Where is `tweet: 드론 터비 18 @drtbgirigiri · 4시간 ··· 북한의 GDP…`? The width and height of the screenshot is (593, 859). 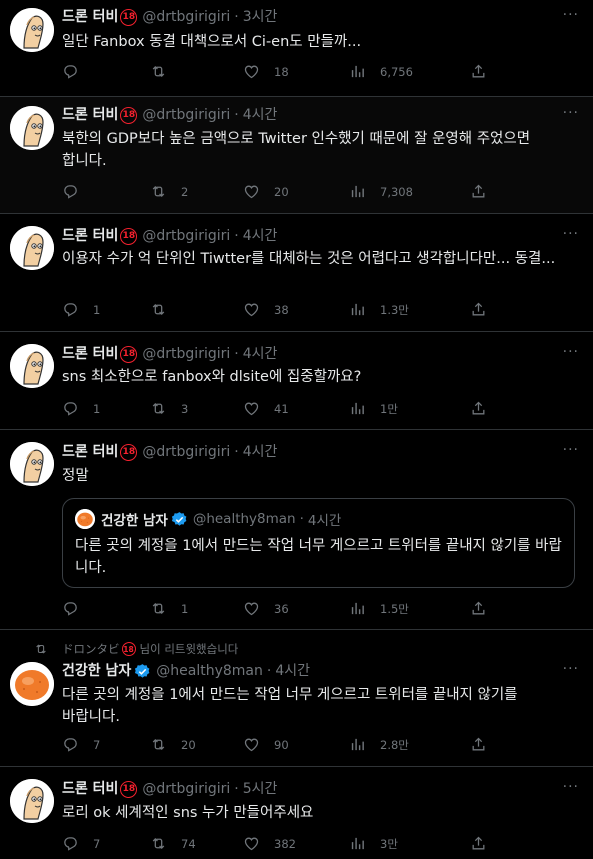 tweet: 드론 터비 18 @drtbgirigiri · 4시간 ··· 북한의 GDP… is located at coordinates (296, 155).